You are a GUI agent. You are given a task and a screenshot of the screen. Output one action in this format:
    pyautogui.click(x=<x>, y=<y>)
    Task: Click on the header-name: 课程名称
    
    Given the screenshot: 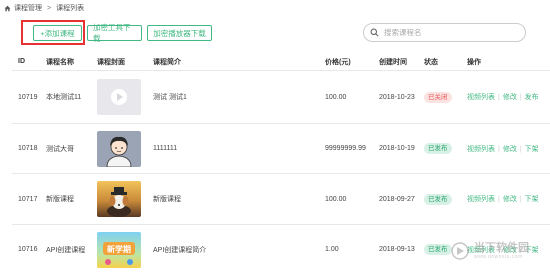 What is the action you would take?
    pyautogui.click(x=60, y=62)
    